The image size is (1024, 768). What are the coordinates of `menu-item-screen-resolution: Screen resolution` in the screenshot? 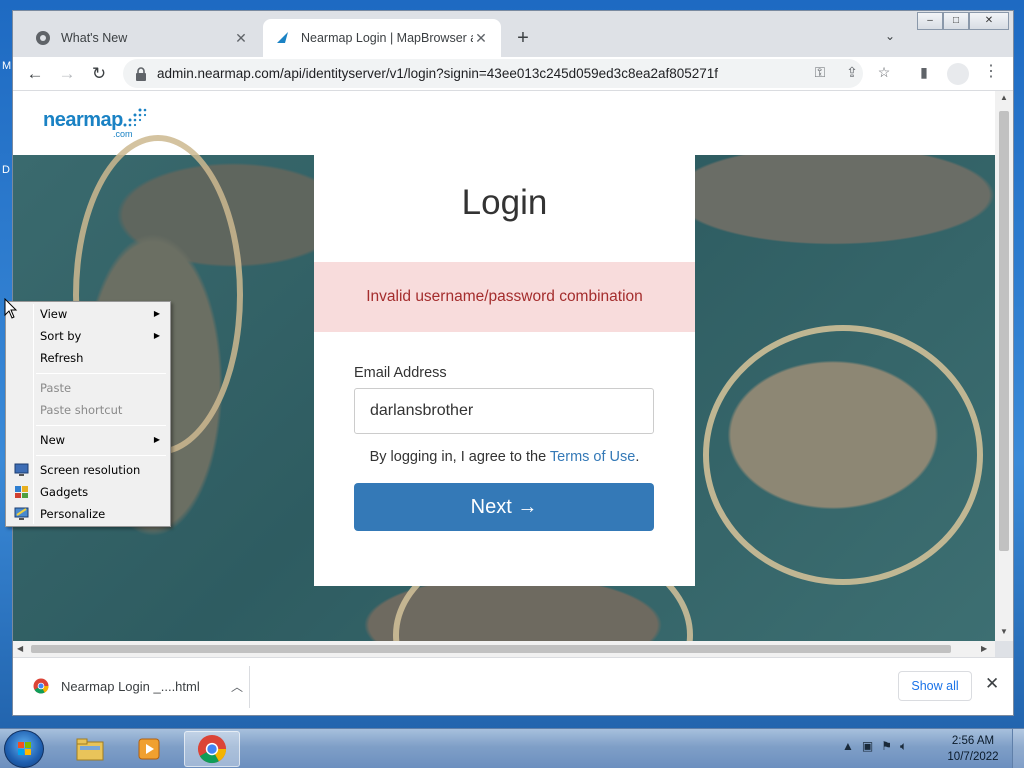 It's located at (88, 470).